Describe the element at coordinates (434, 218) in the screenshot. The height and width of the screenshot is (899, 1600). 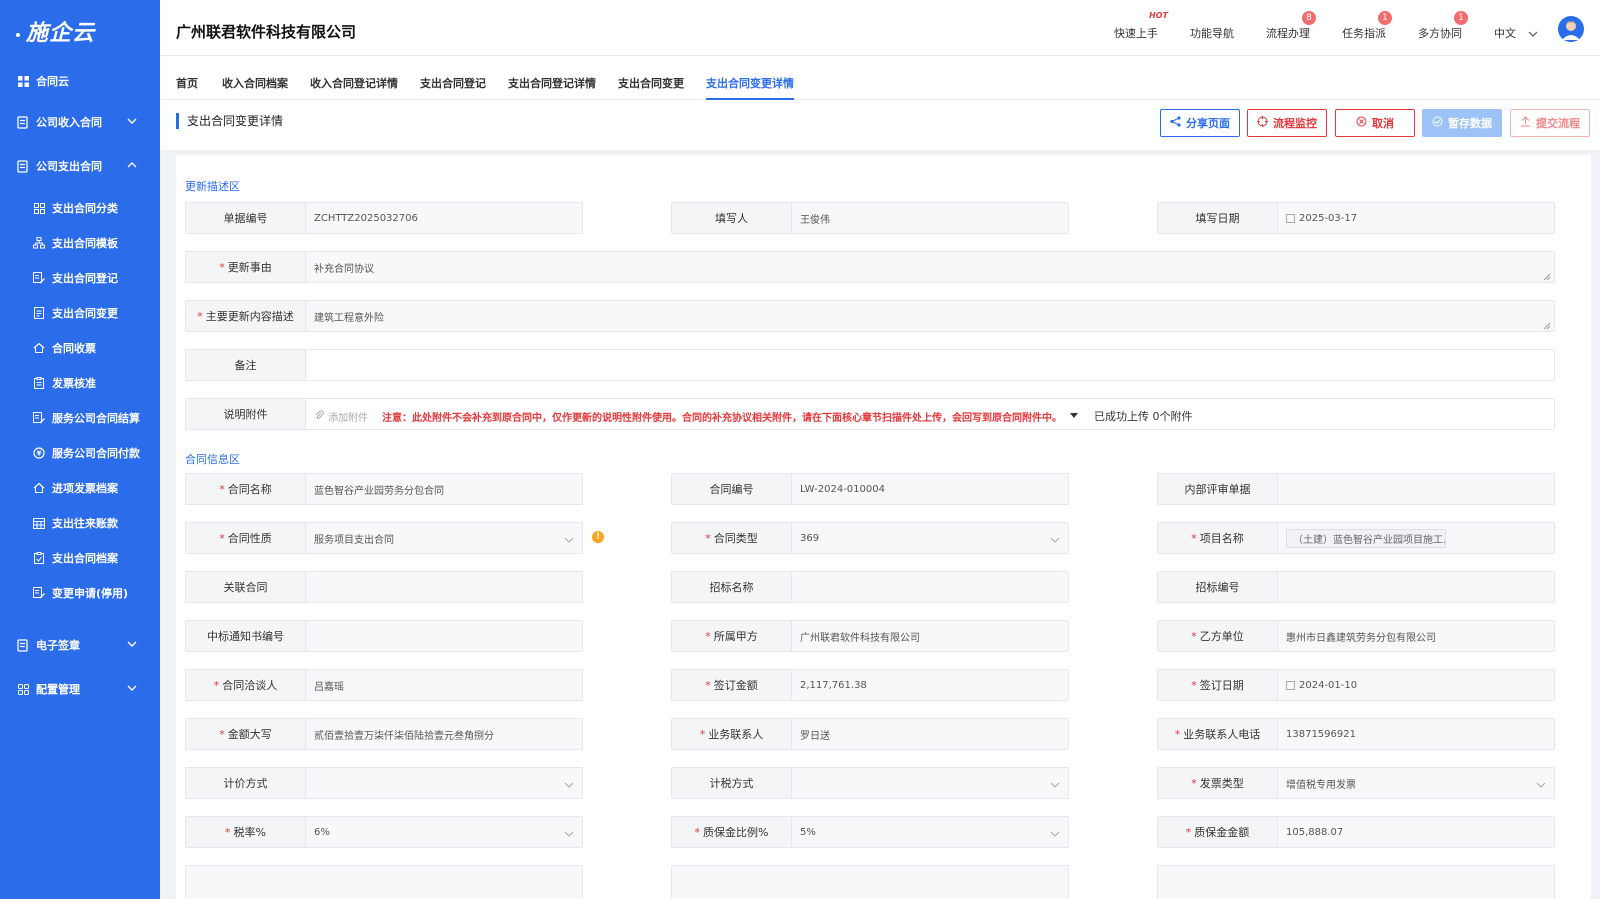
I see `doc-no-value: ZCHTTZ2025032706` at that location.